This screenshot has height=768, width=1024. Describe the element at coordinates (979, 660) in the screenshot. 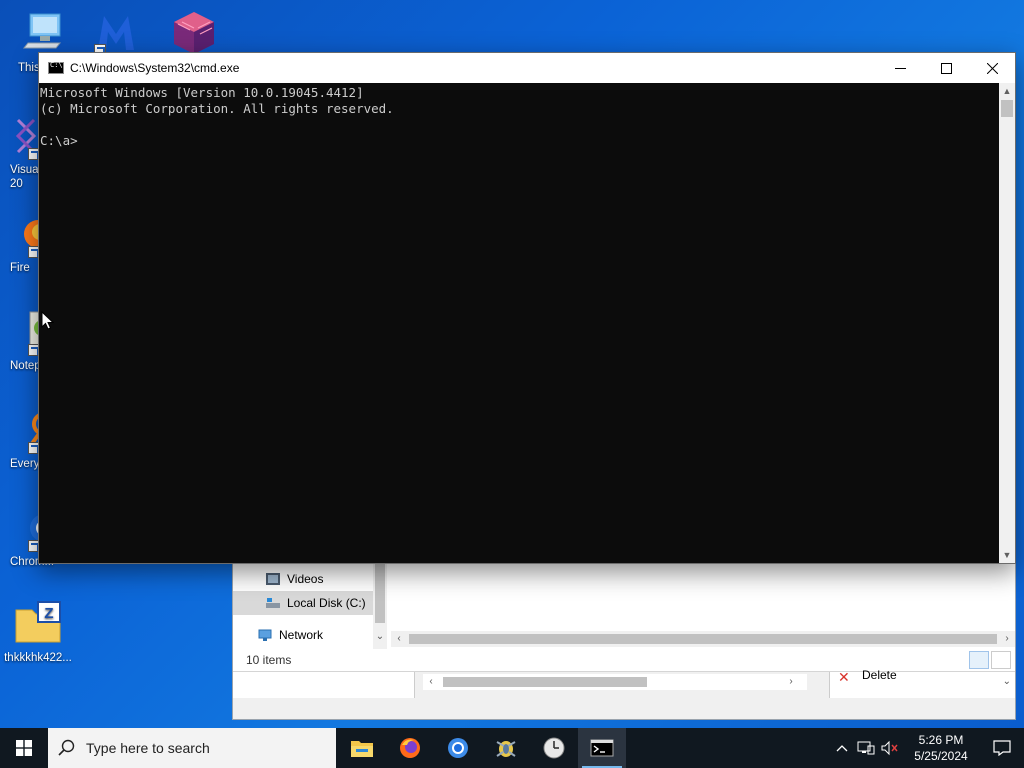

I see `details-view-button` at that location.